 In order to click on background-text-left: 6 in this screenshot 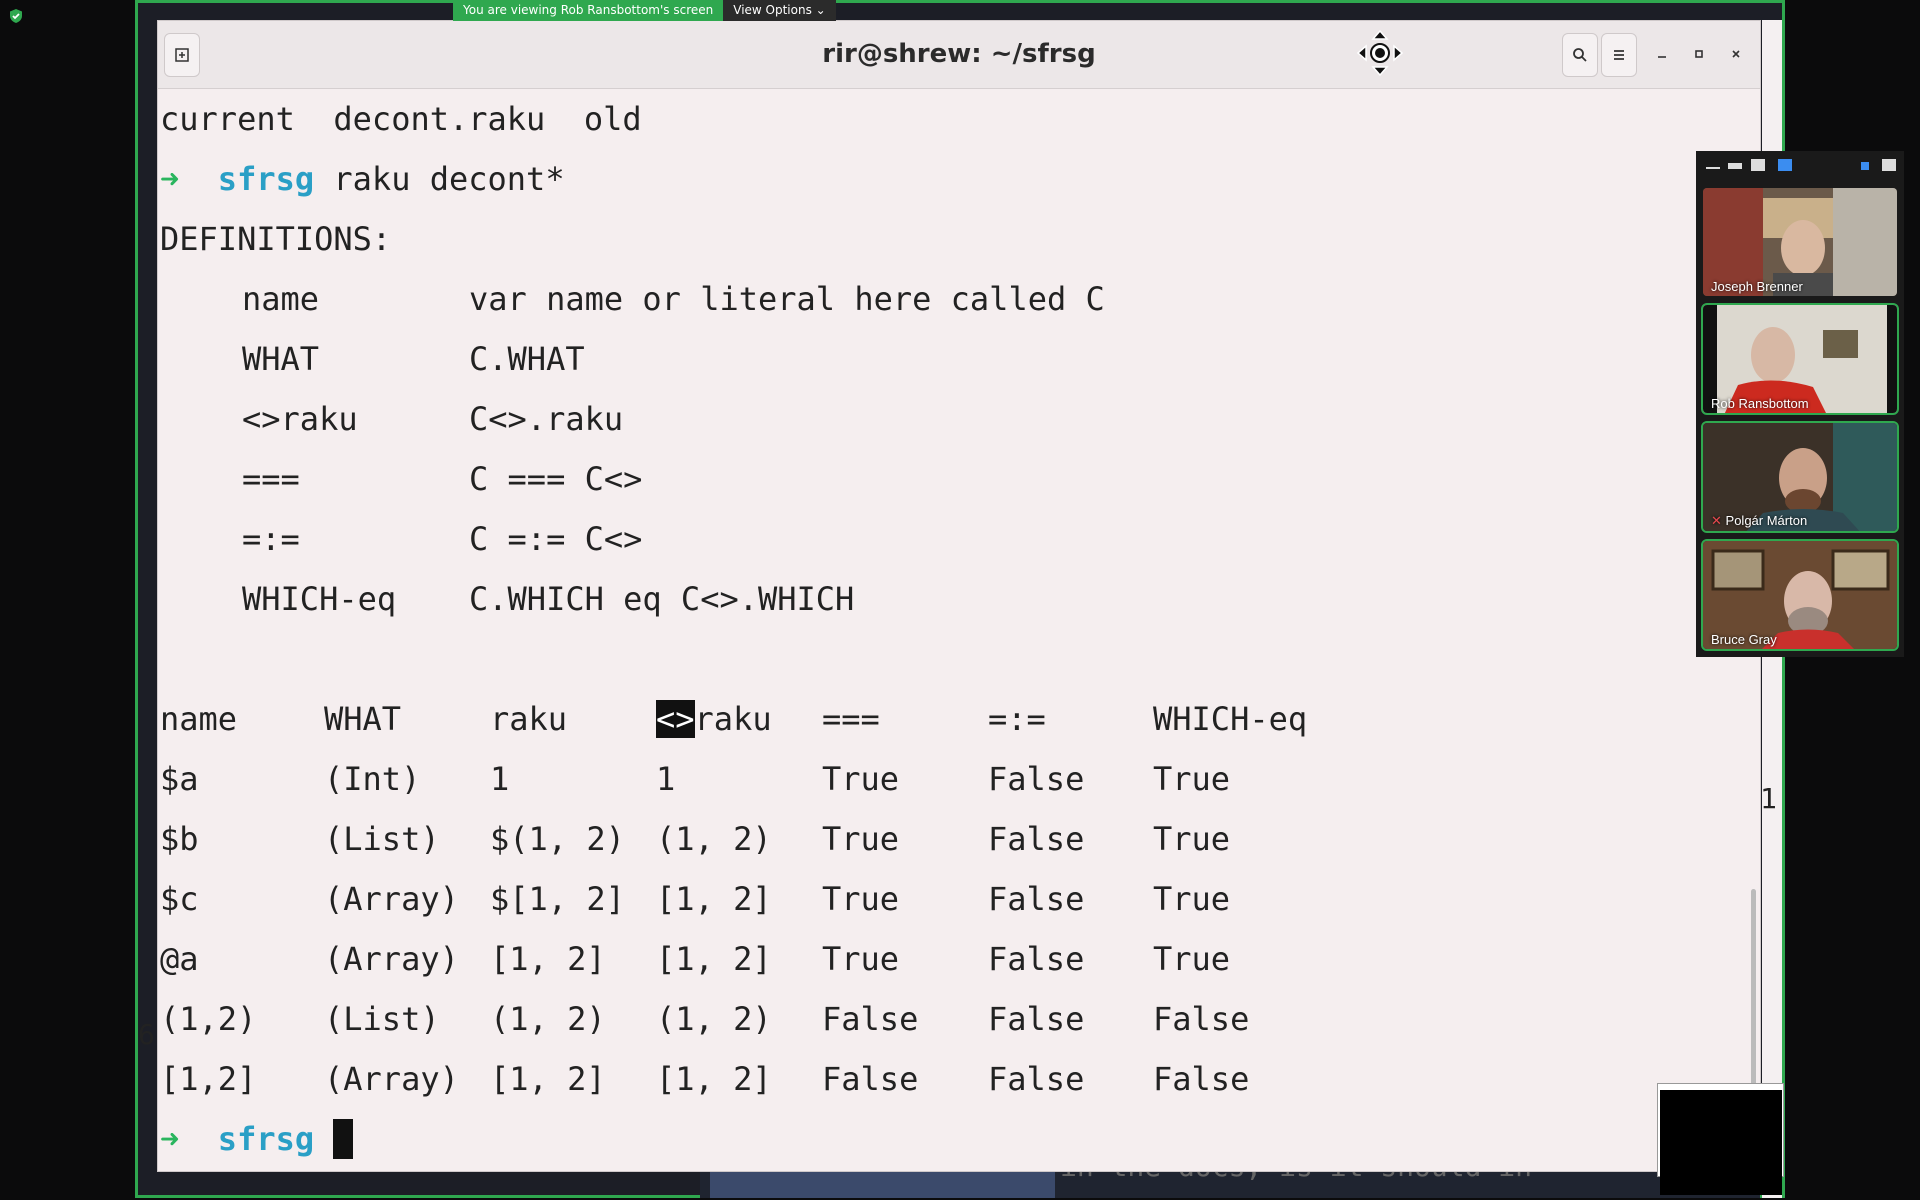, I will do `click(146, 1034)`.